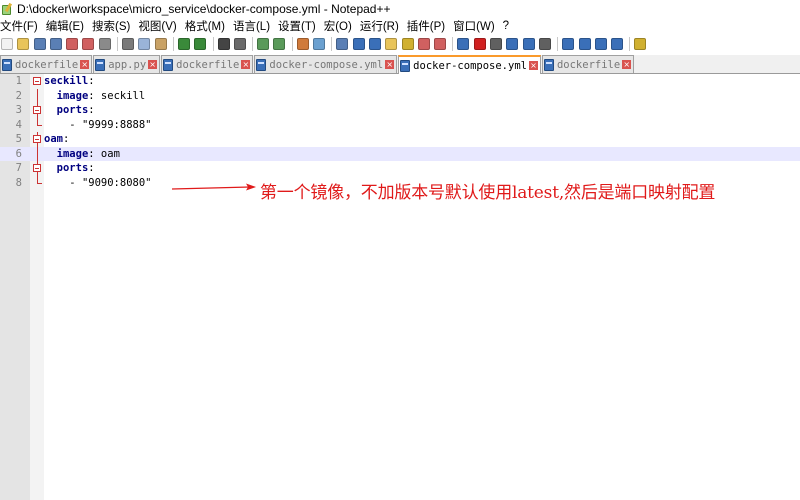  Describe the element at coordinates (640, 44) in the screenshot. I see `plugin-icon` at that location.